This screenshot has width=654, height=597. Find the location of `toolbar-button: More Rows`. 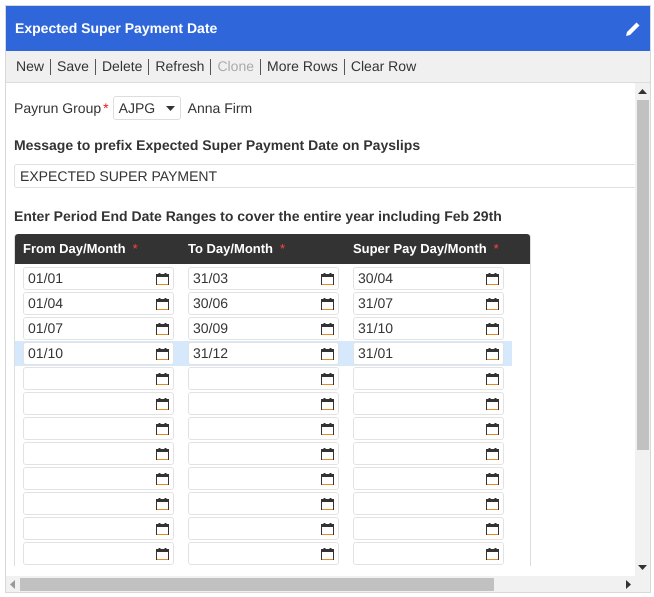

toolbar-button: More Rows is located at coordinates (302, 66).